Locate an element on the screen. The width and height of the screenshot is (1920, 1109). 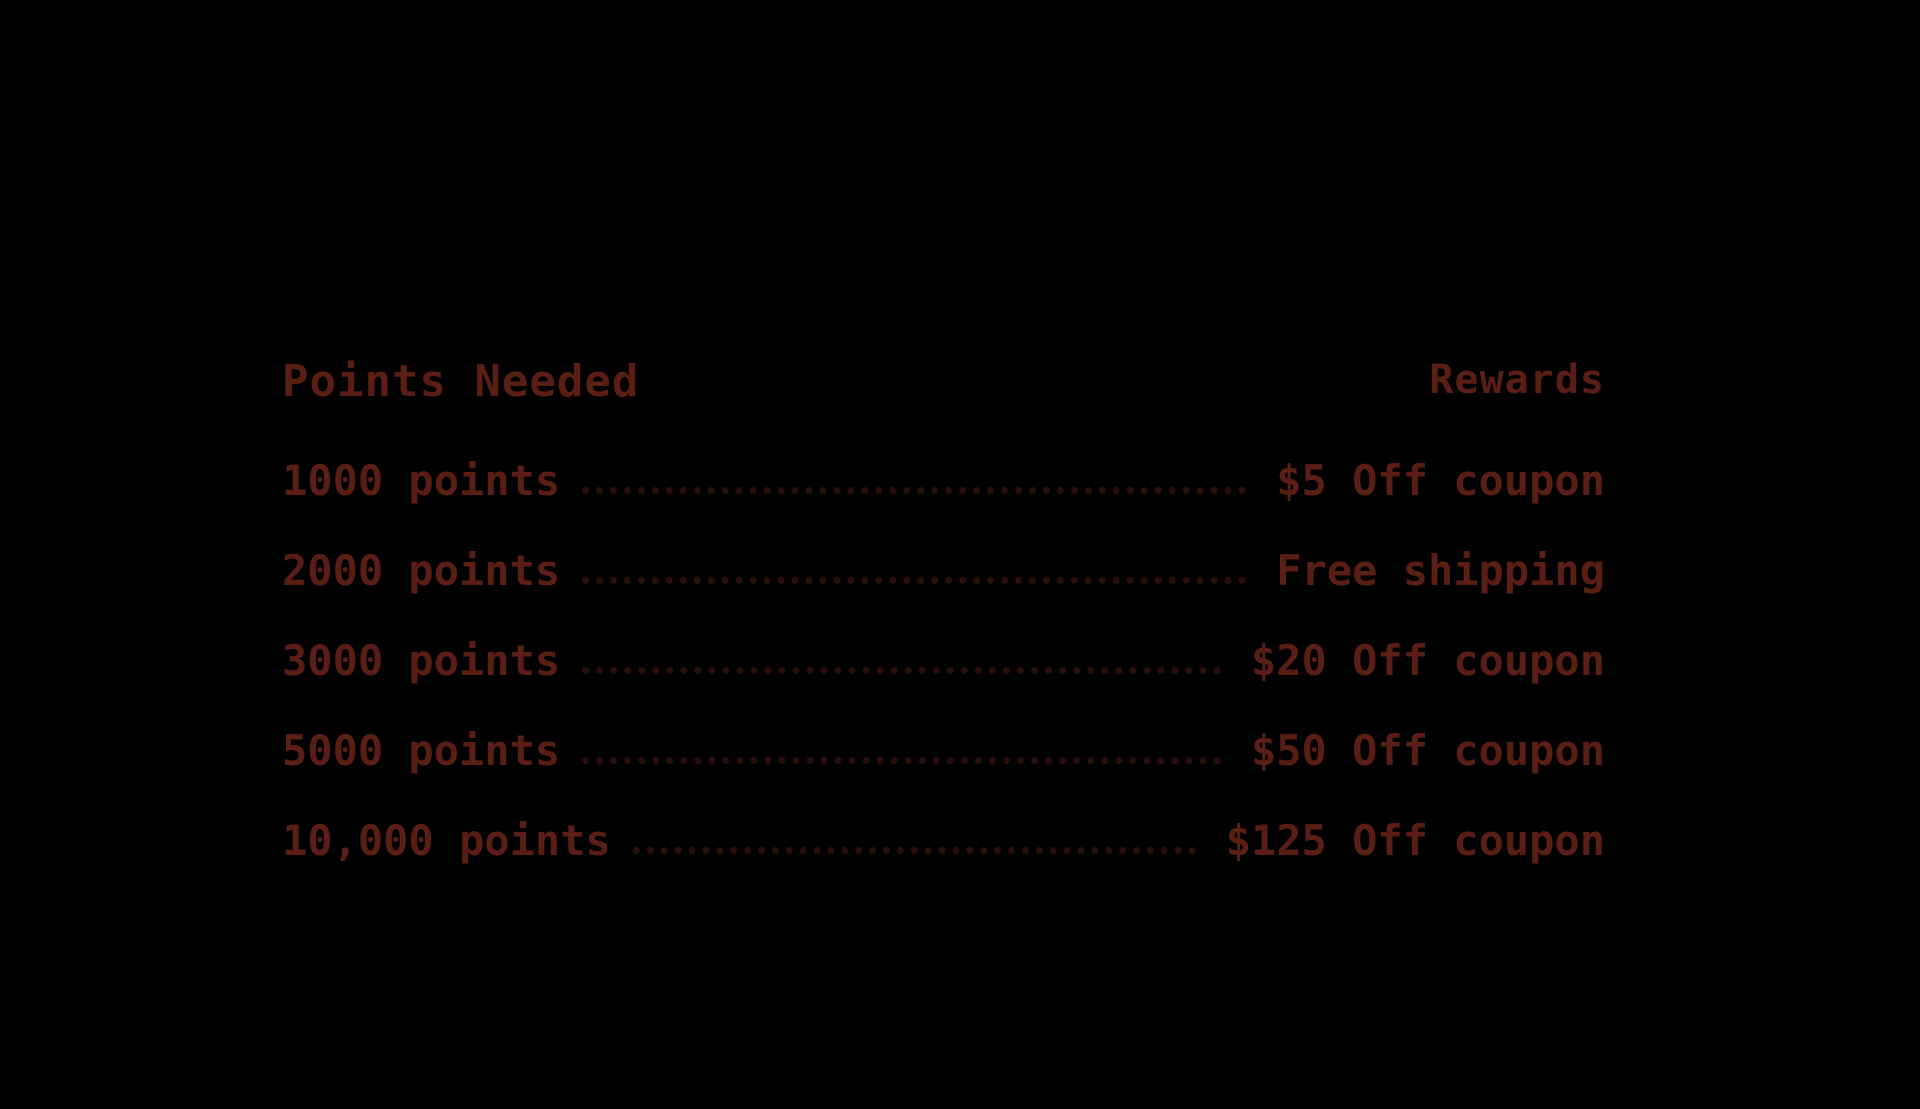
points-value: 1000 points is located at coordinates (421, 480).